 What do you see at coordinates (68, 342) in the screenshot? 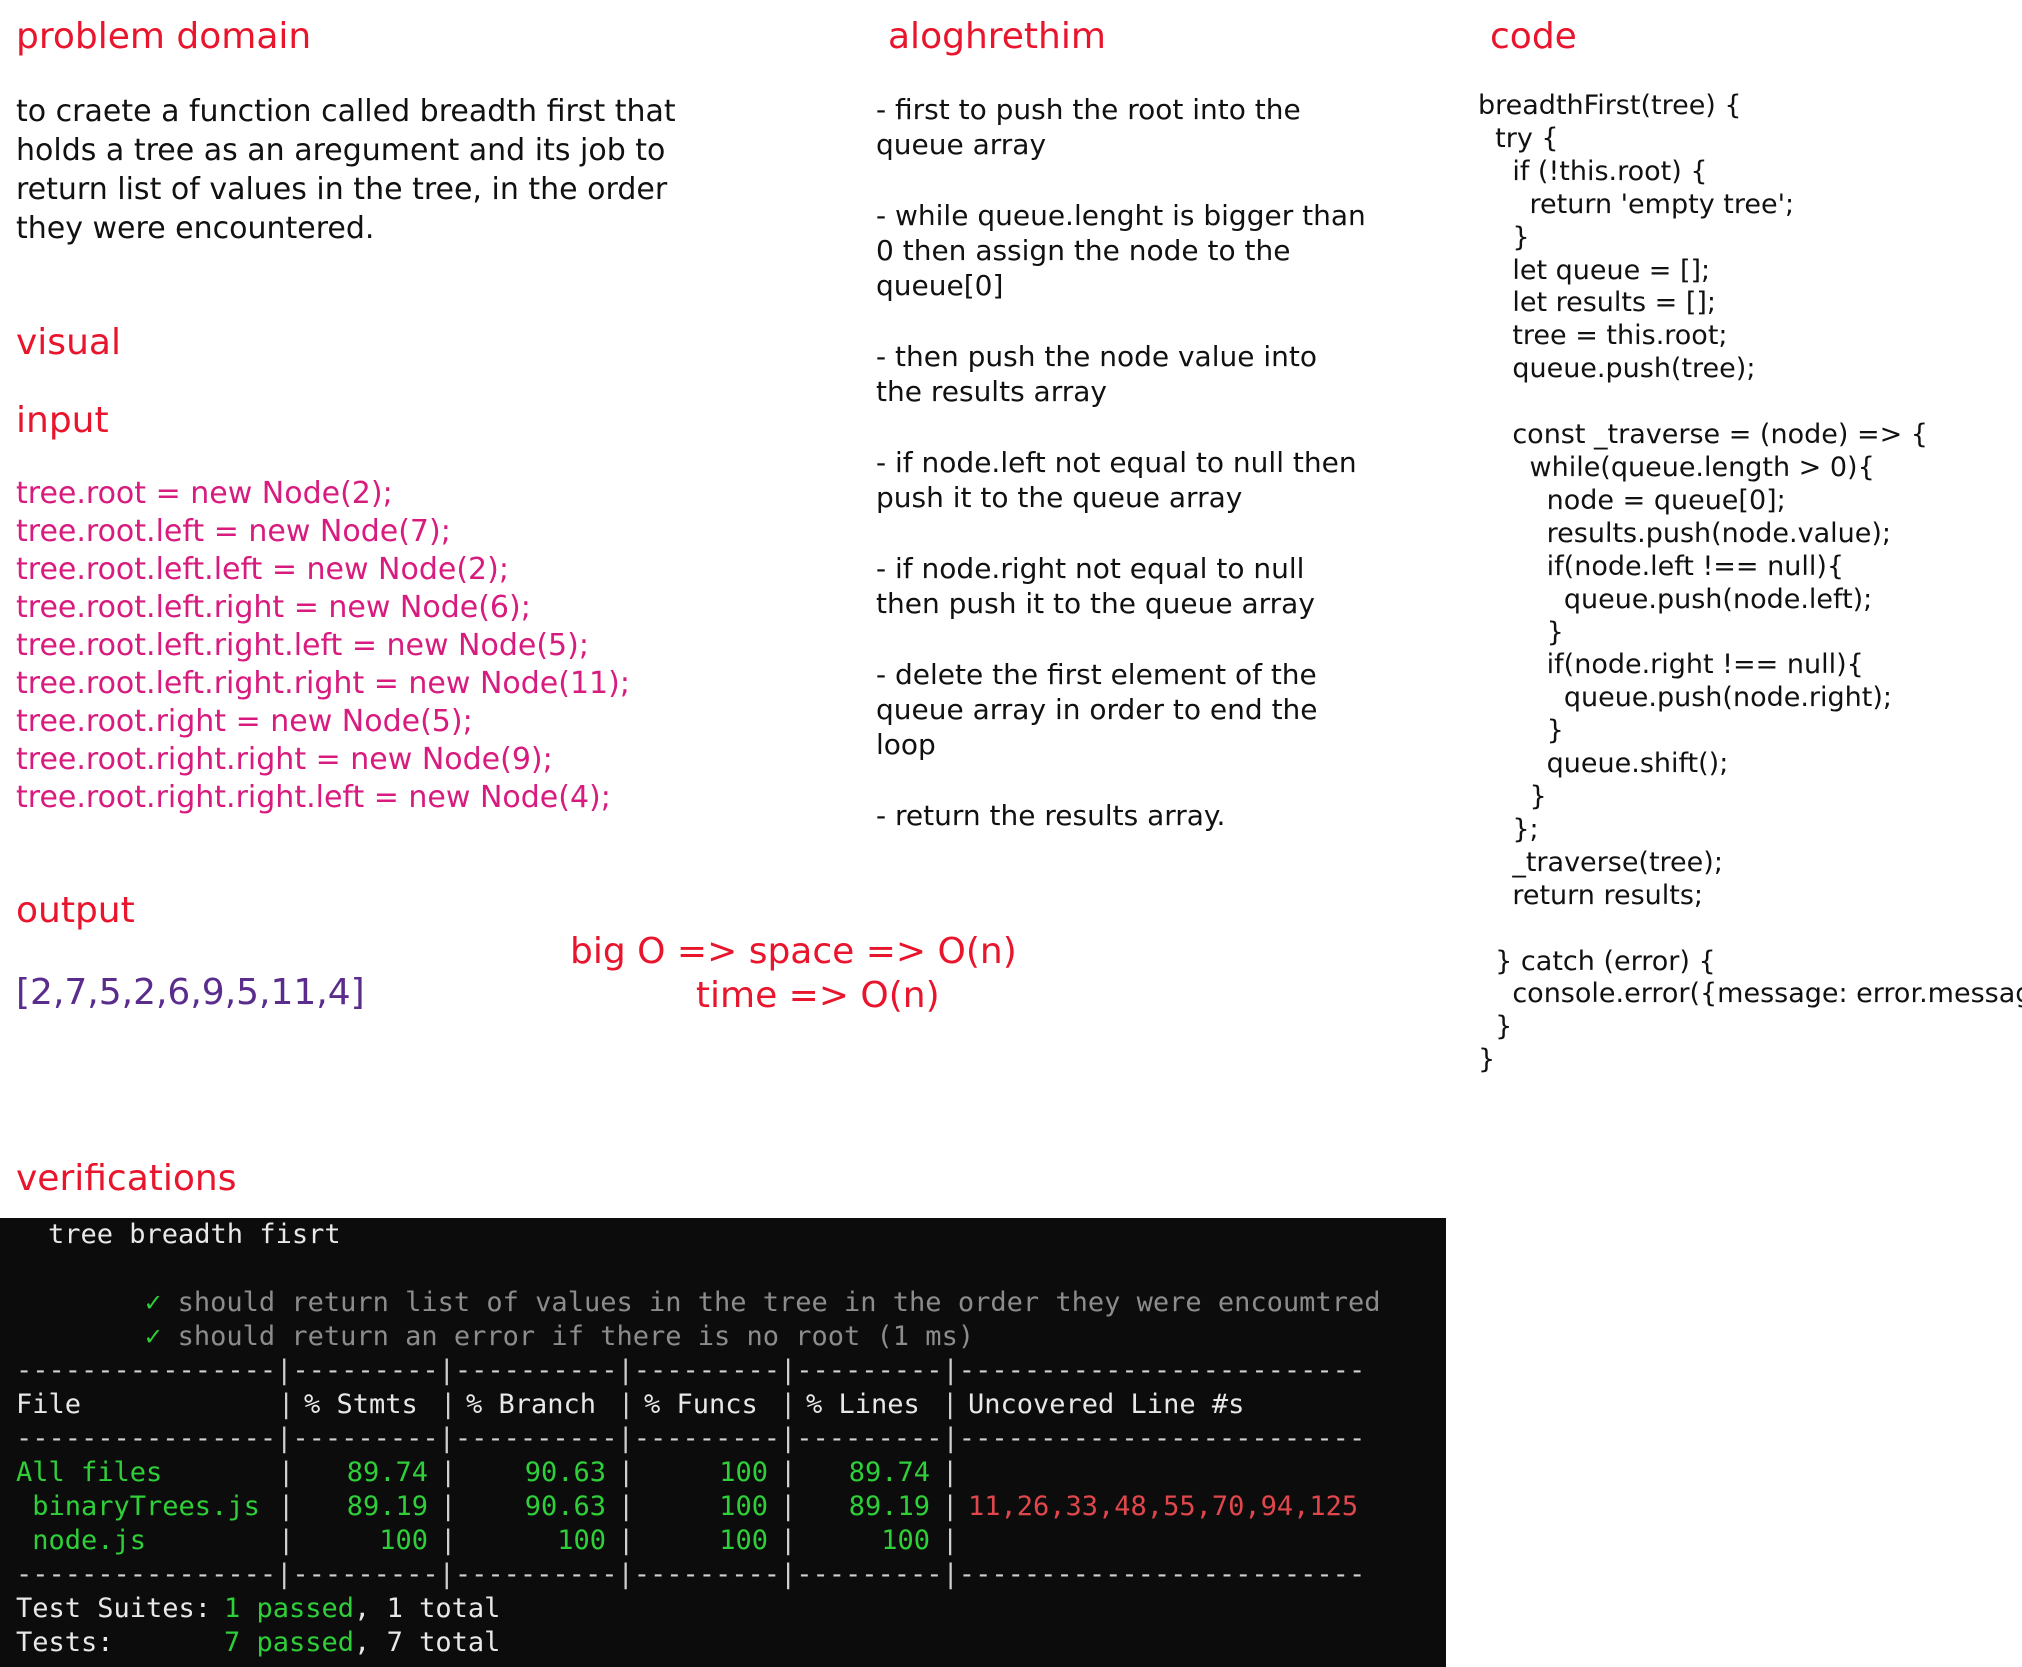
I see `visual-heading: visual` at bounding box center [68, 342].